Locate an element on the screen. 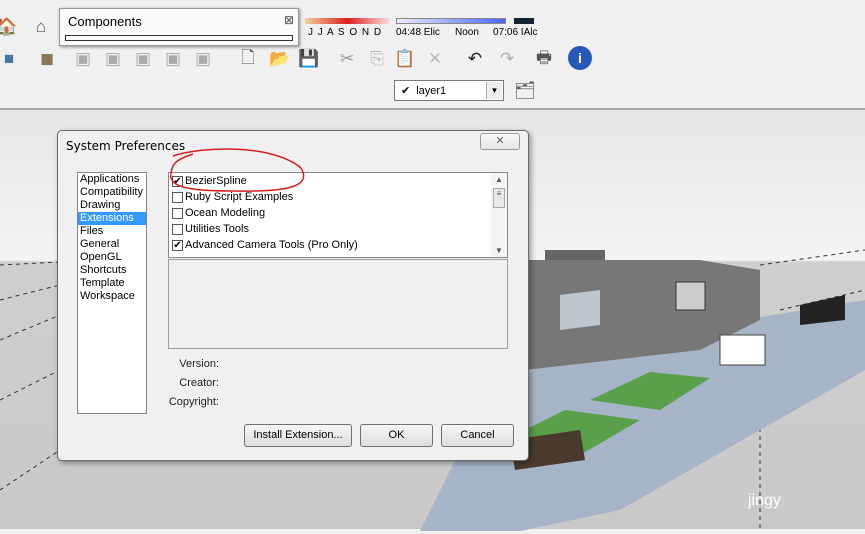 This screenshot has width=865, height=534. shadow-time-start: 04:48 Elic is located at coordinates (418, 32).